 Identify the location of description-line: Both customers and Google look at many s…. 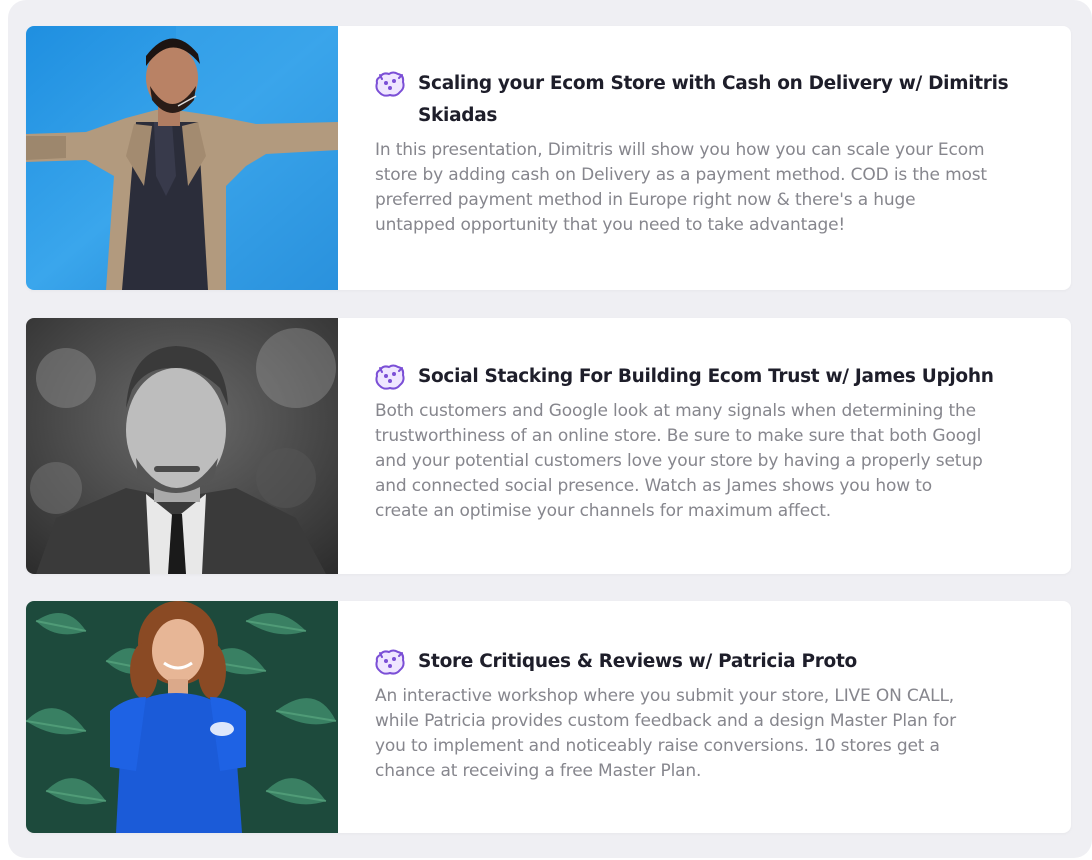
(675, 411).